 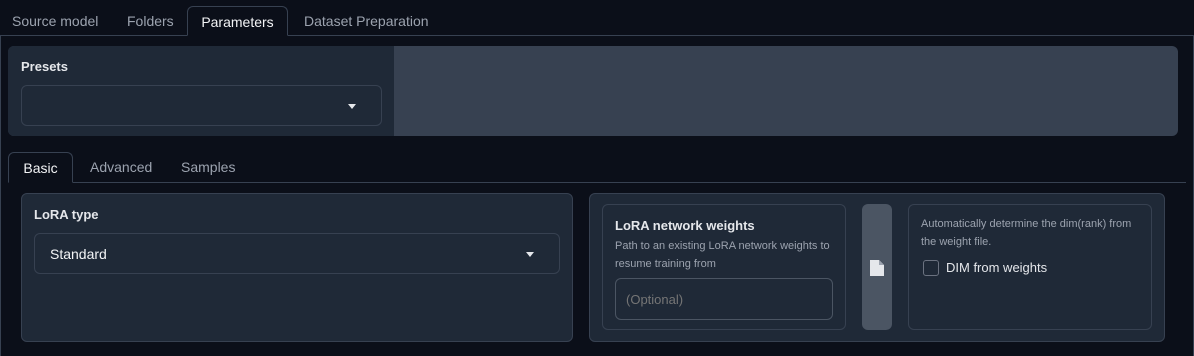 I want to click on dim-from-weights-checkbox, so click(x=931, y=268).